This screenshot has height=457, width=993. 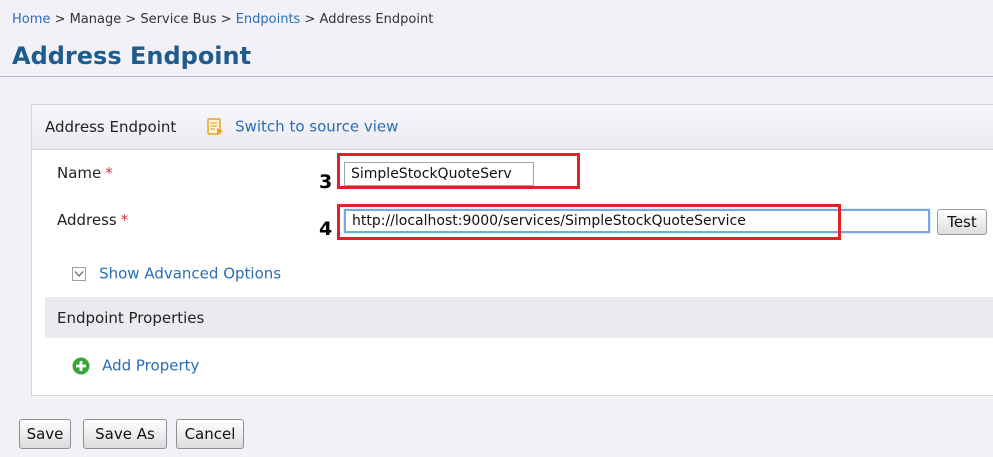 I want to click on name-input, so click(x=439, y=174).